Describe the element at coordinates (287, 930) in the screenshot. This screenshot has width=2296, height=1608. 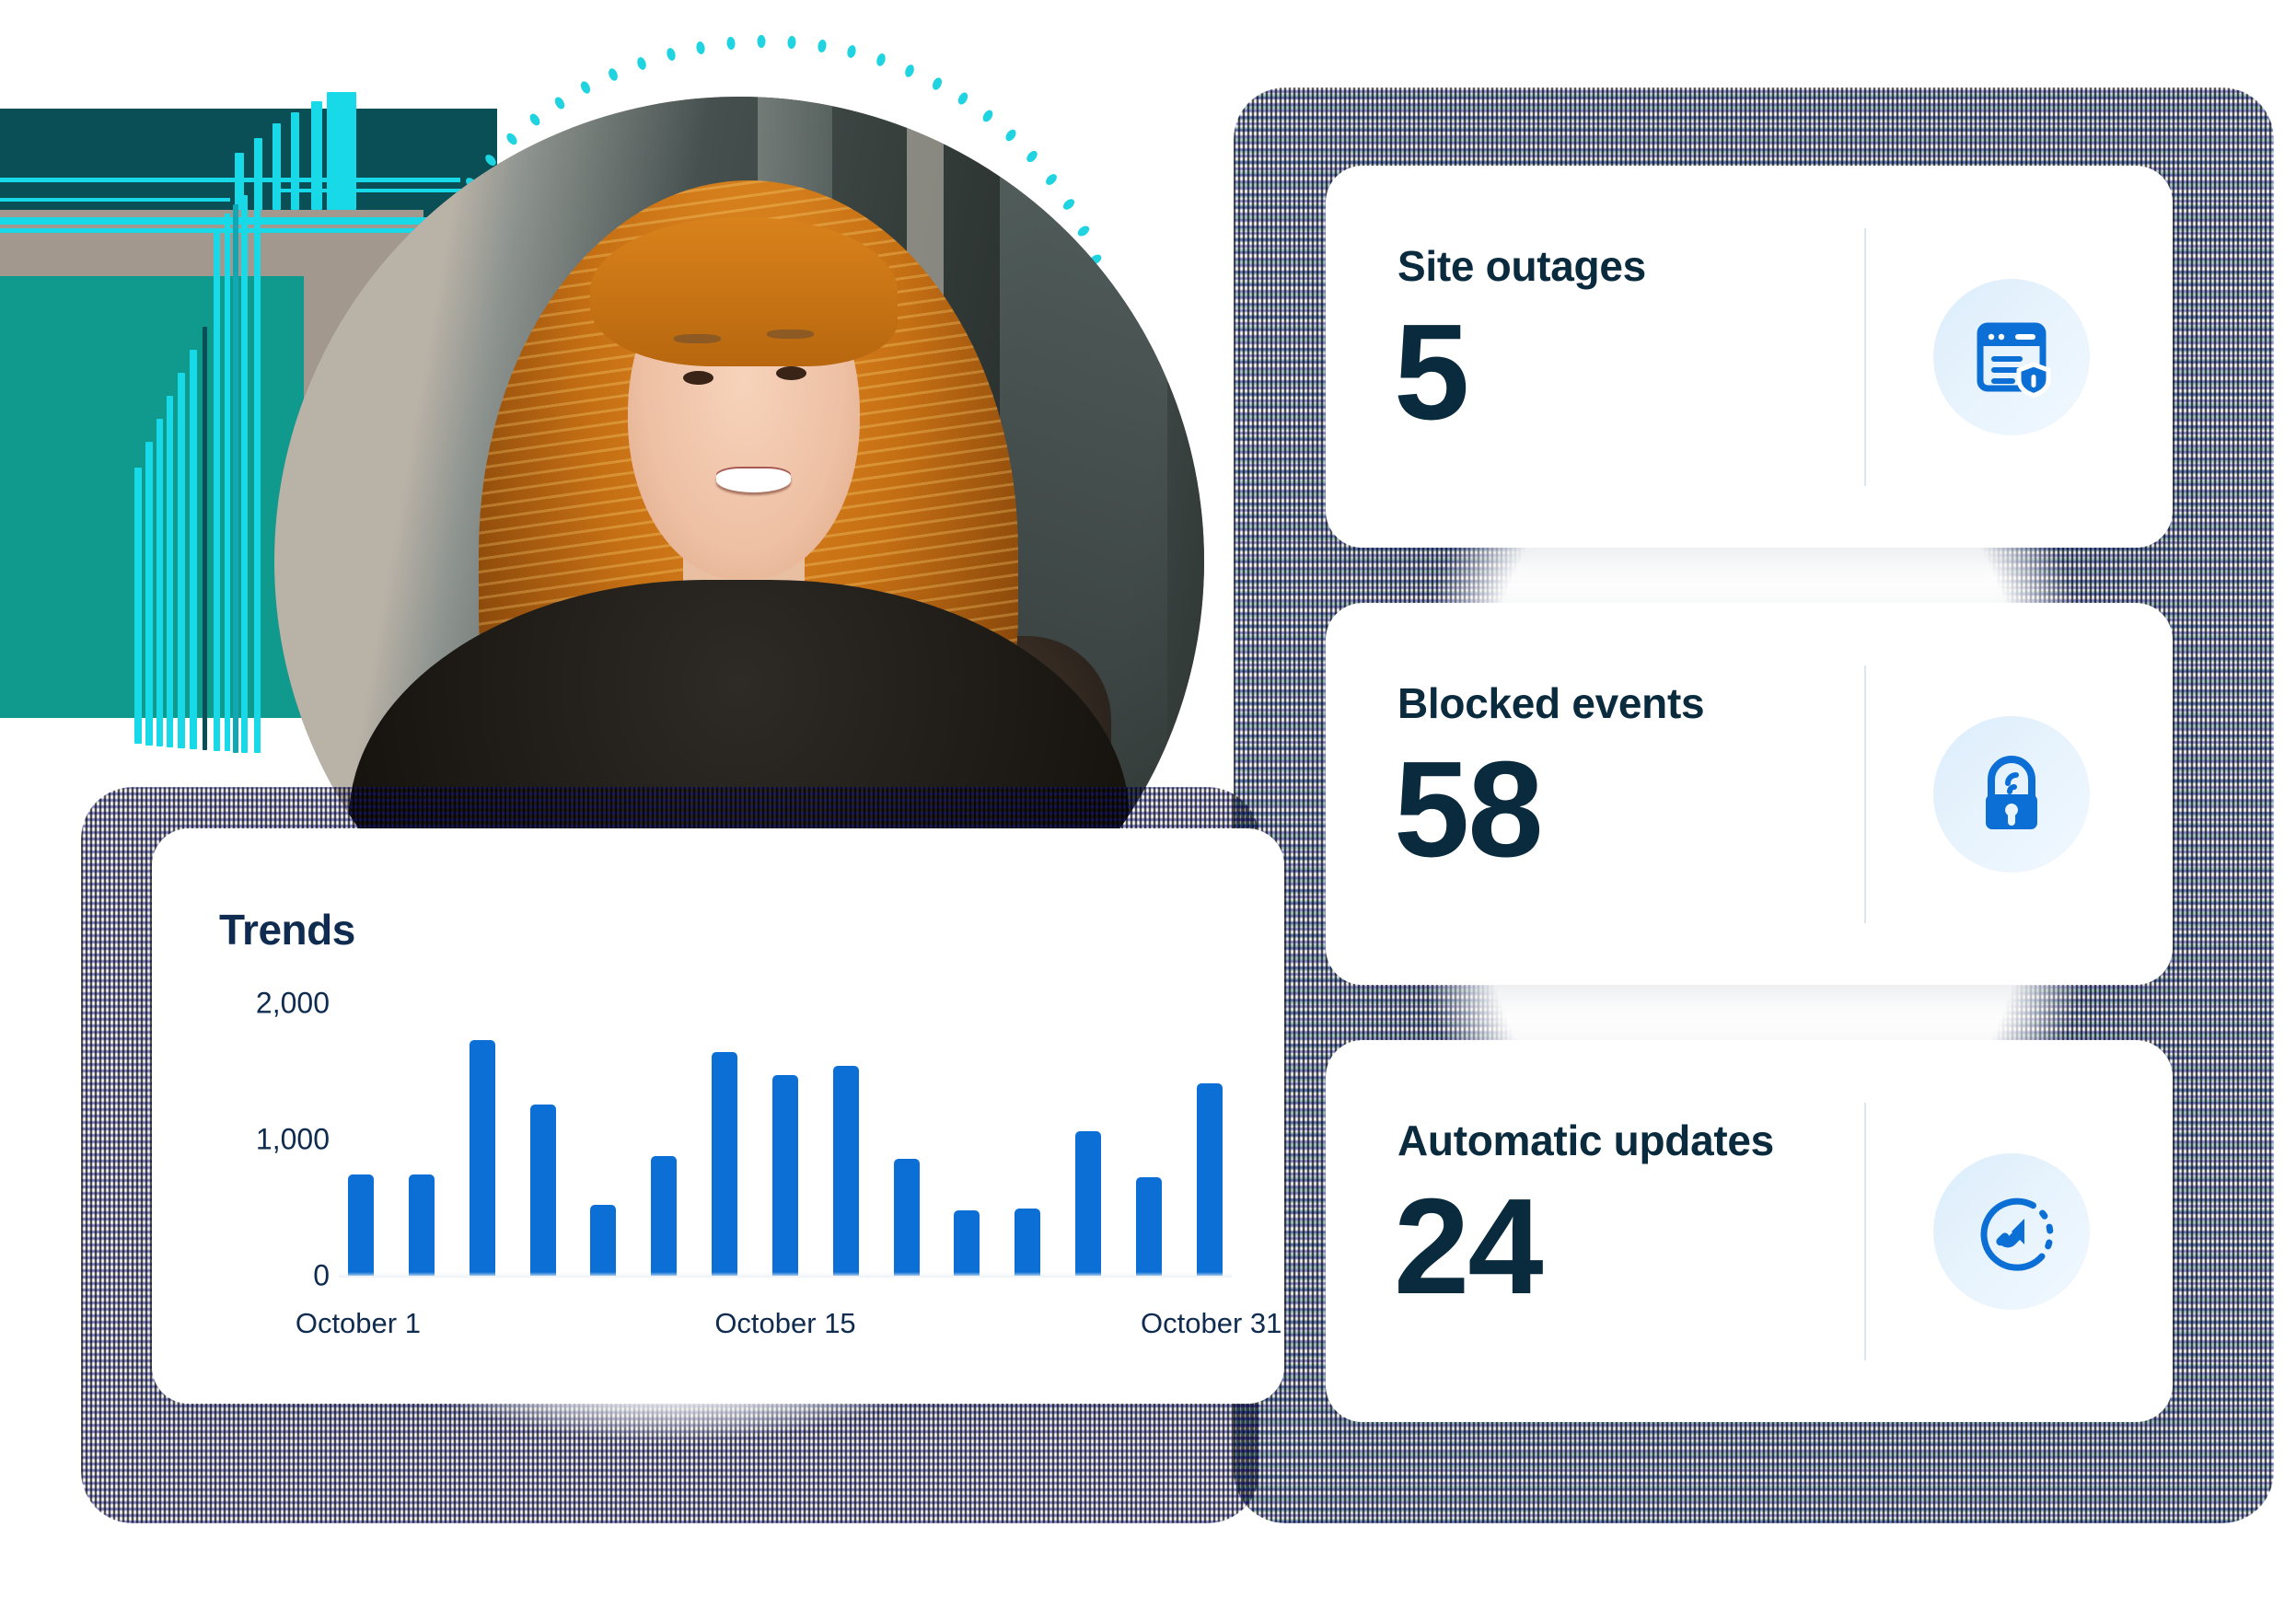
I see `trends-title: Trends` at that location.